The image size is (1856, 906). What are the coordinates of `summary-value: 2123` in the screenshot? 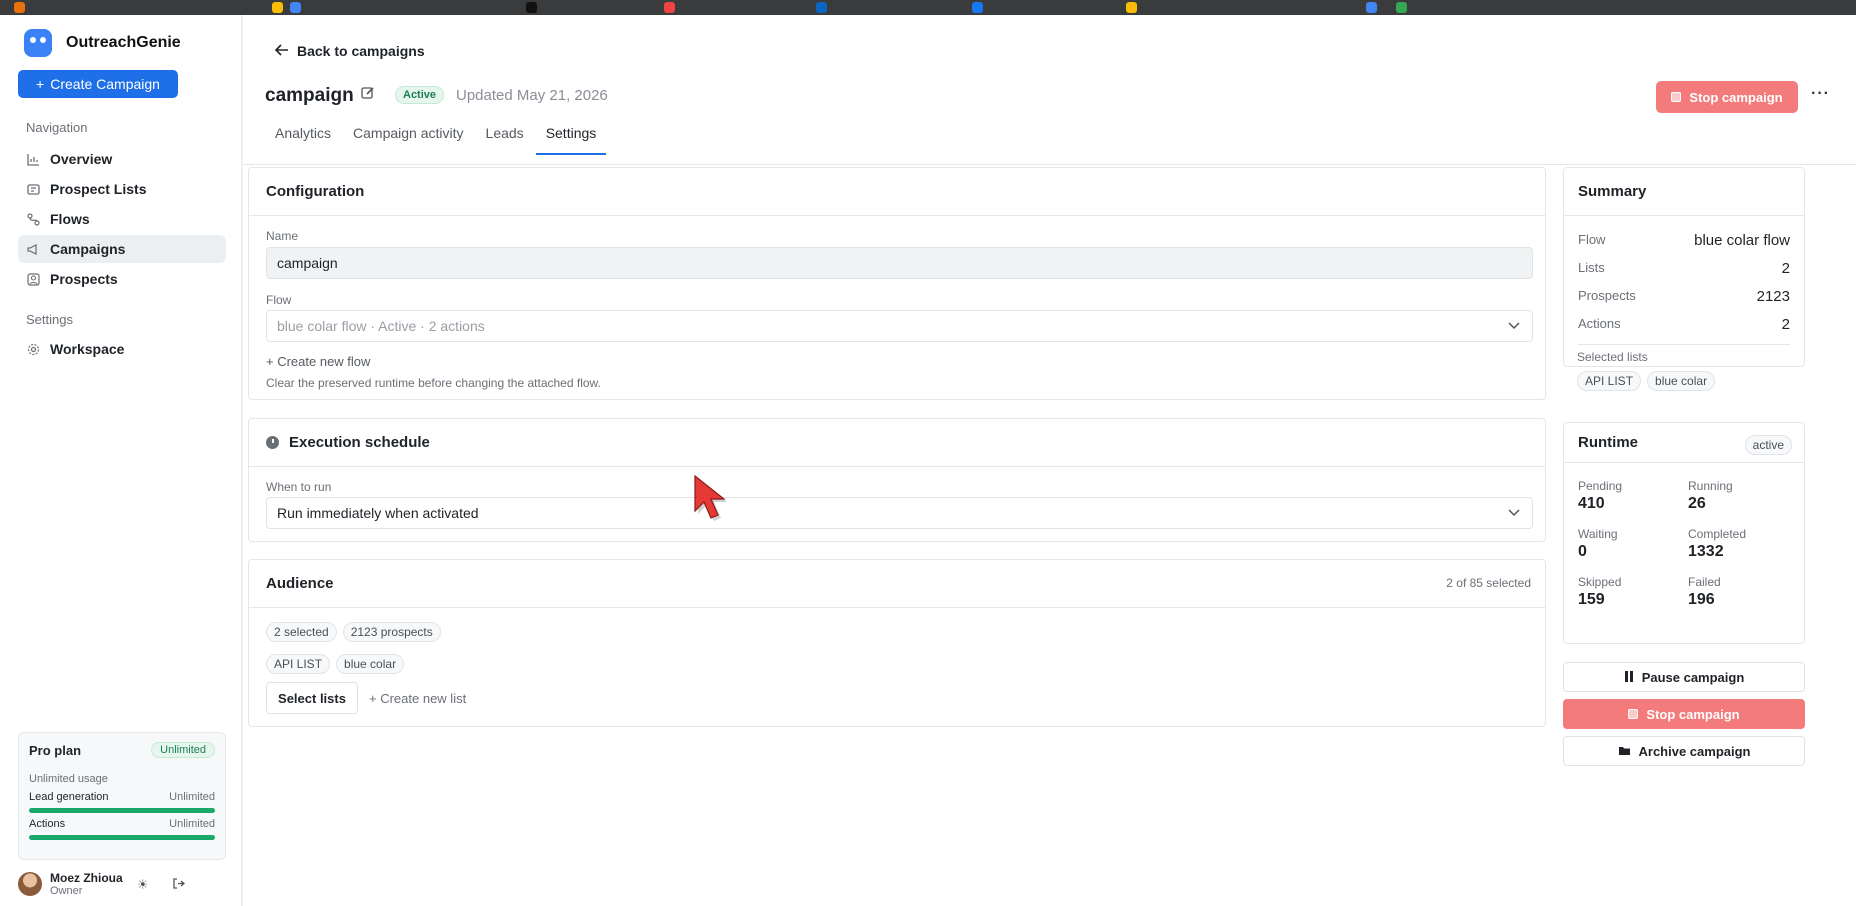 It's located at (1773, 296).